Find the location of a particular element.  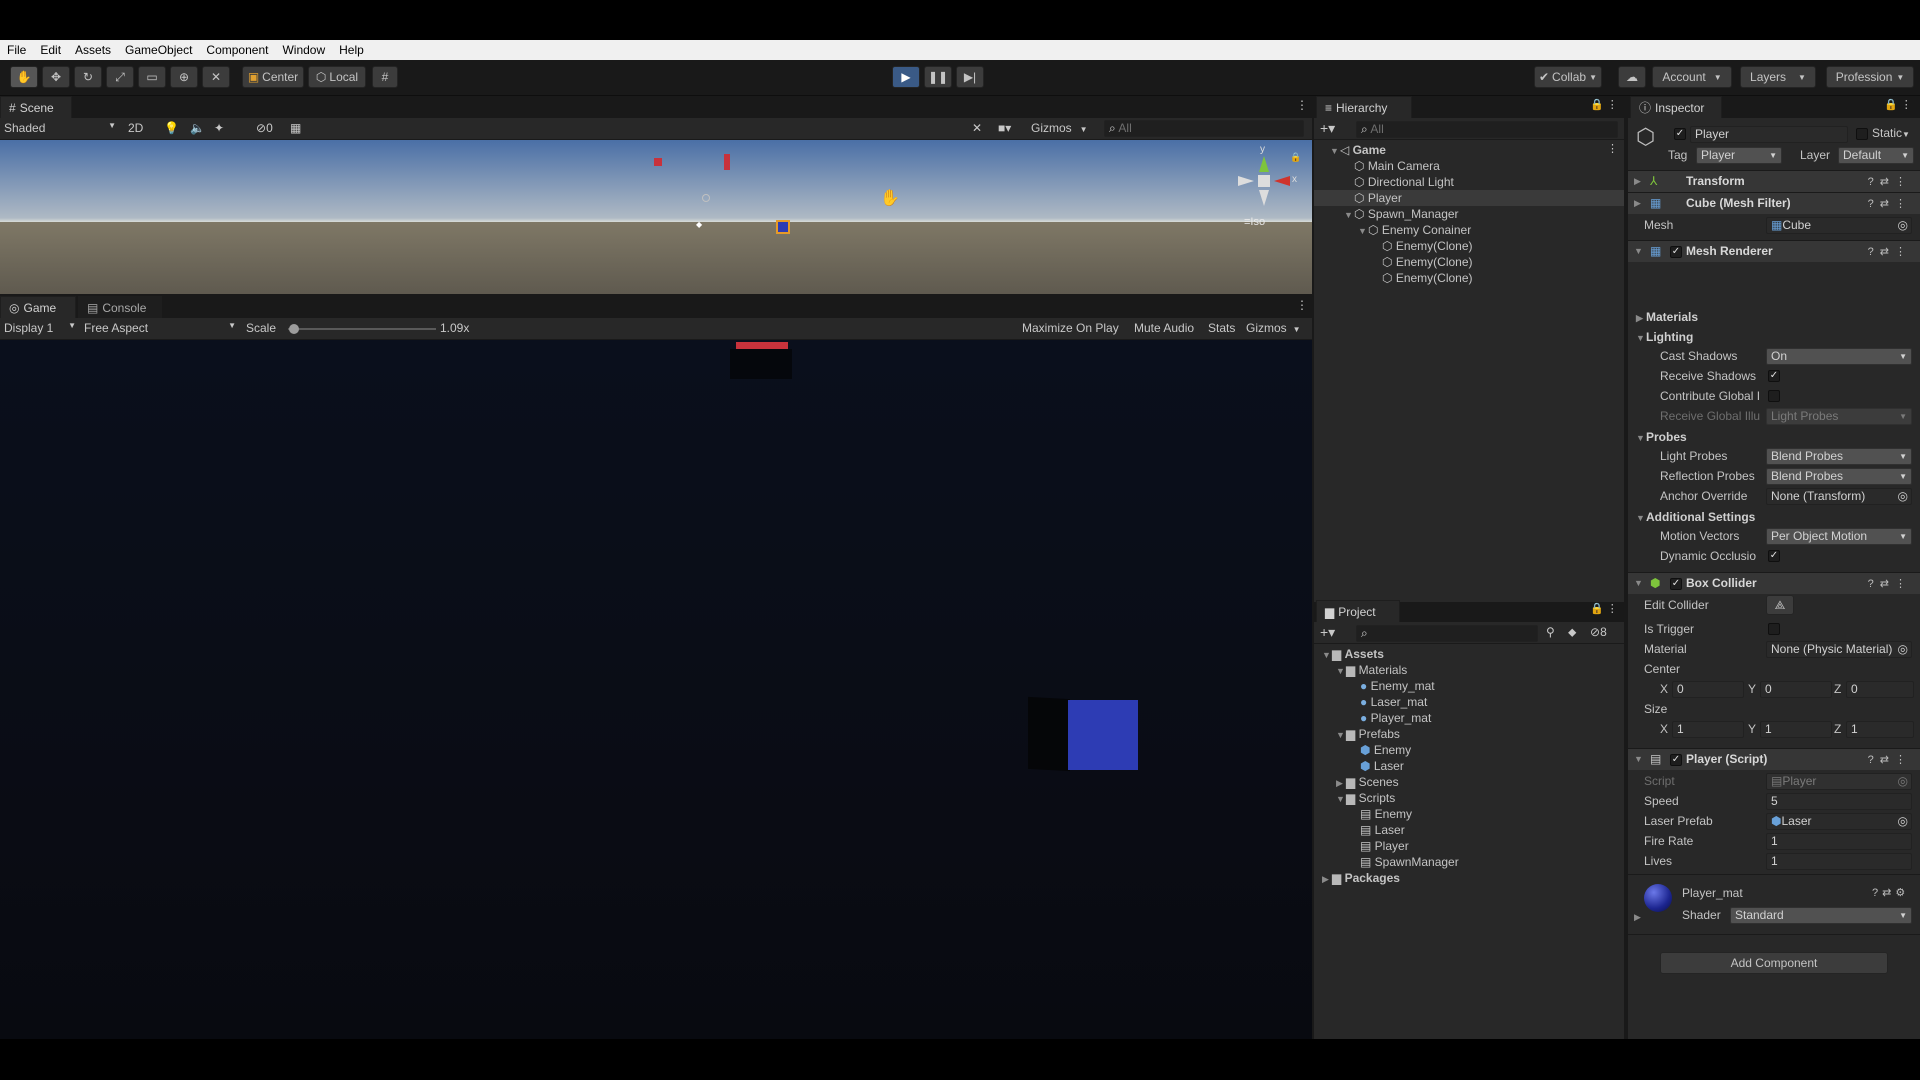

hierarchy-item: ⬡ Main Camera is located at coordinates (1469, 166).